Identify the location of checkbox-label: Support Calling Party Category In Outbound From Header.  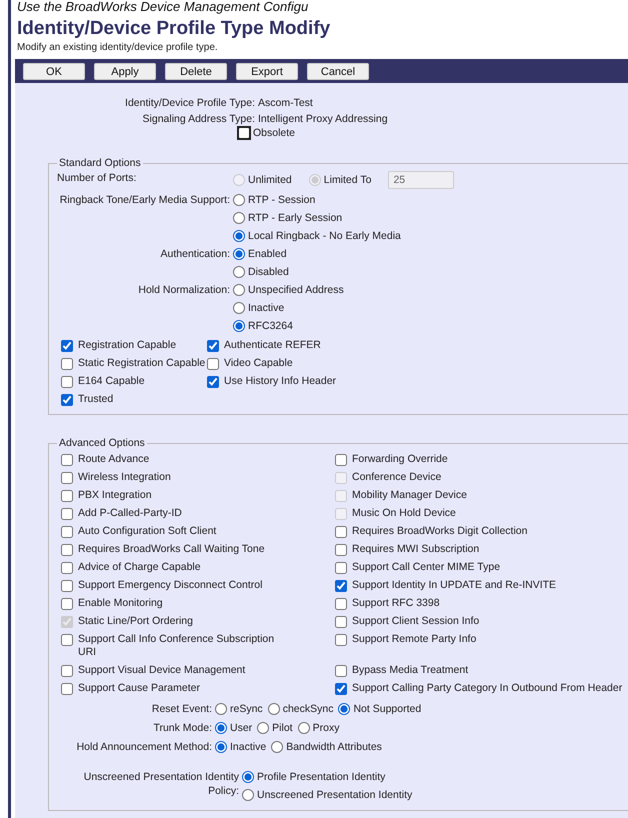
(487, 688).